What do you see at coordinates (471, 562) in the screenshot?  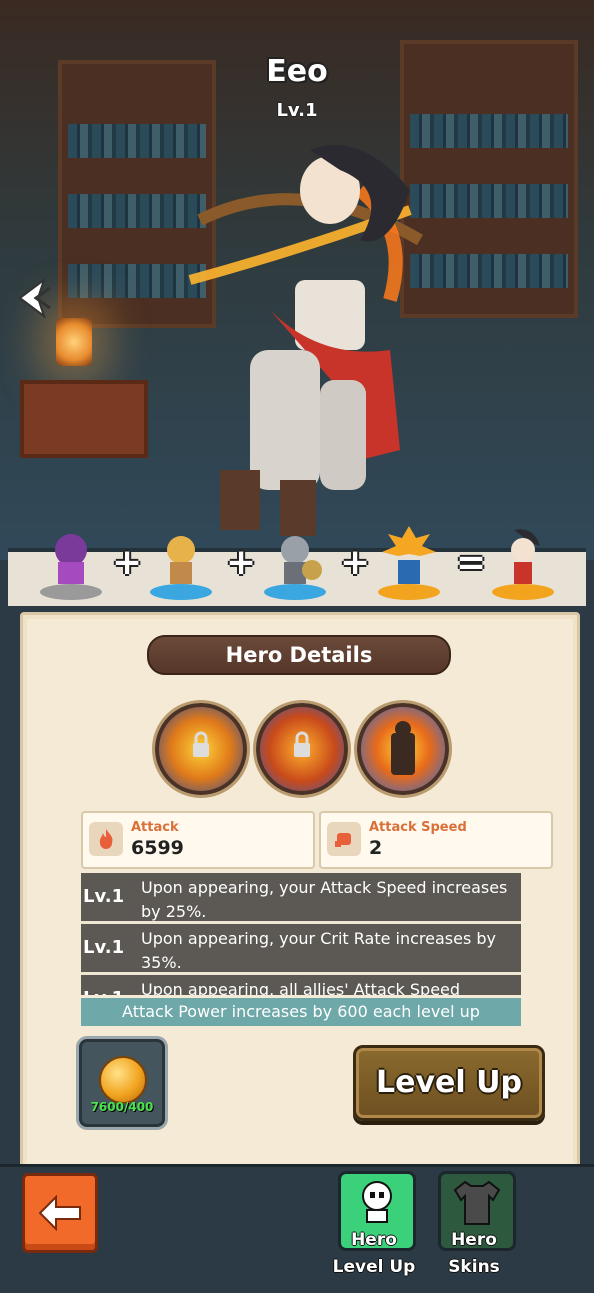 I see `merge-equals: =` at bounding box center [471, 562].